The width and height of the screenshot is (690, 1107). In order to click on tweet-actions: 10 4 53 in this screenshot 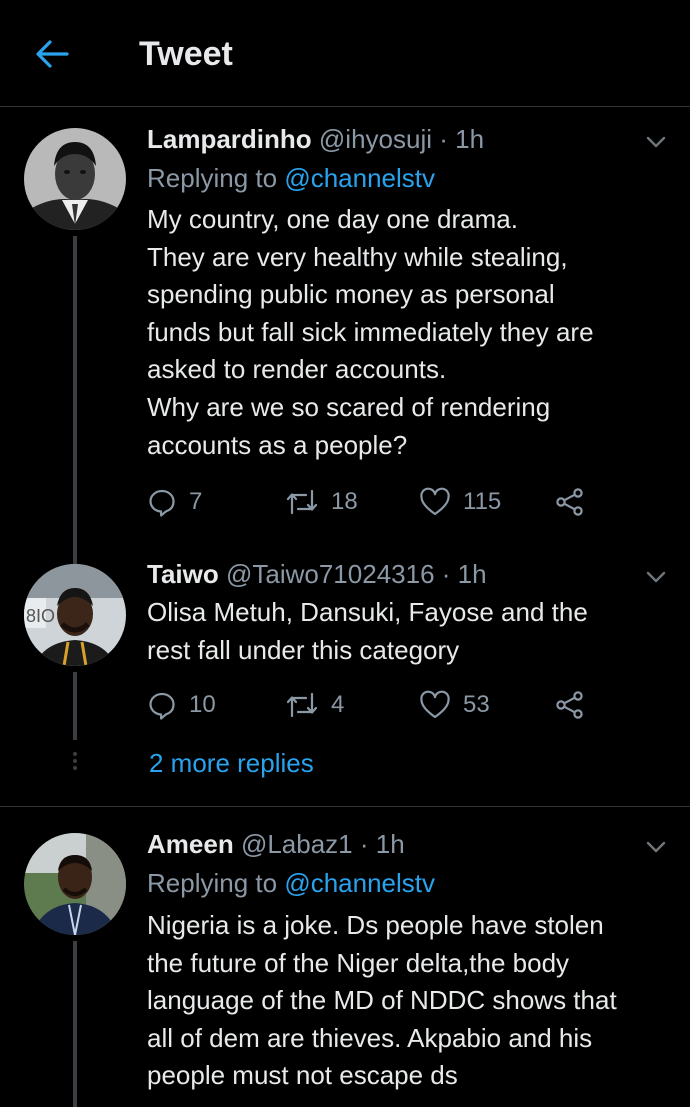, I will do `click(377, 705)`.